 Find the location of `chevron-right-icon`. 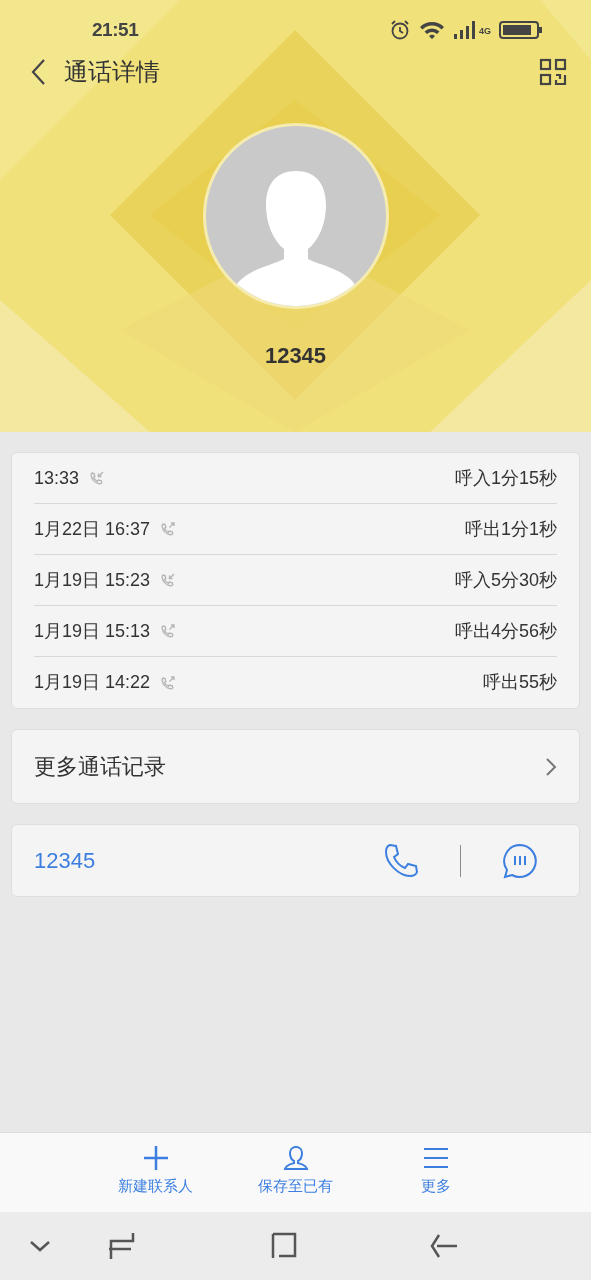

chevron-right-icon is located at coordinates (551, 766).